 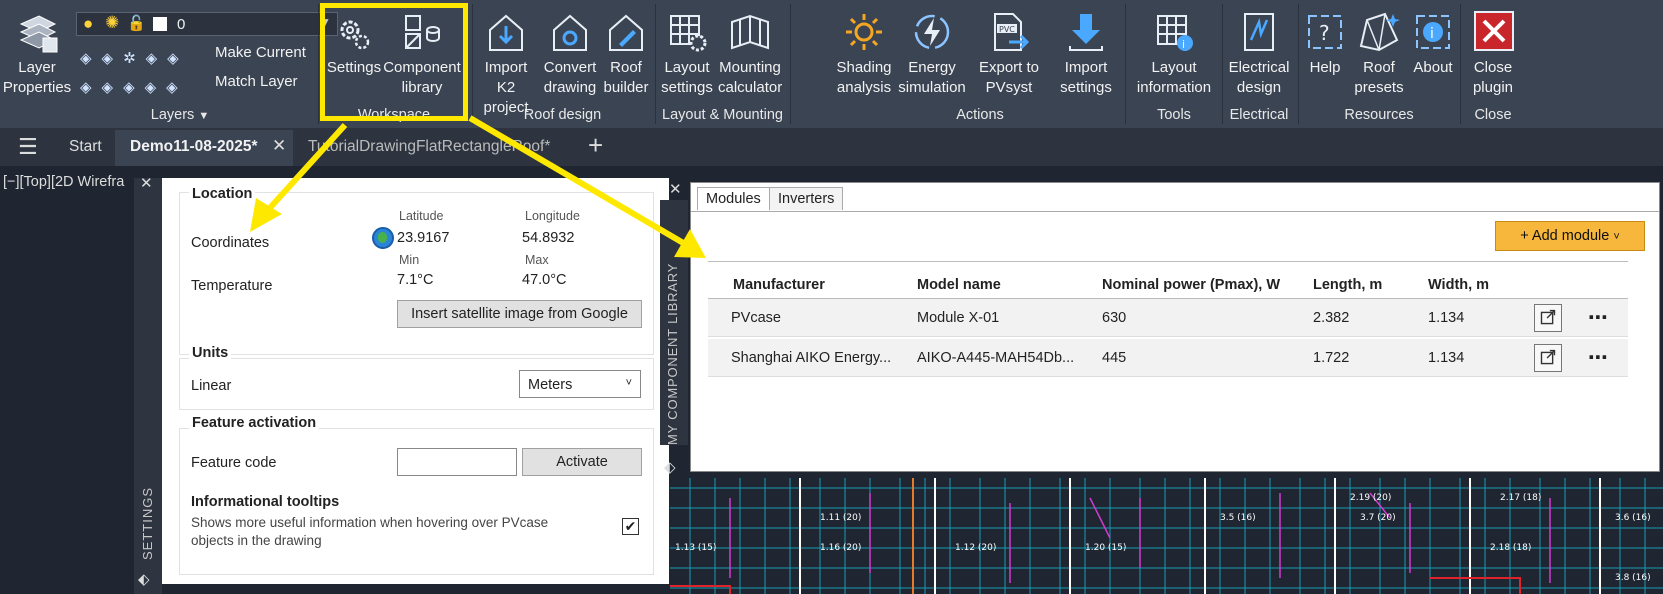 I want to click on arrow-to-settings, so click(x=306, y=167).